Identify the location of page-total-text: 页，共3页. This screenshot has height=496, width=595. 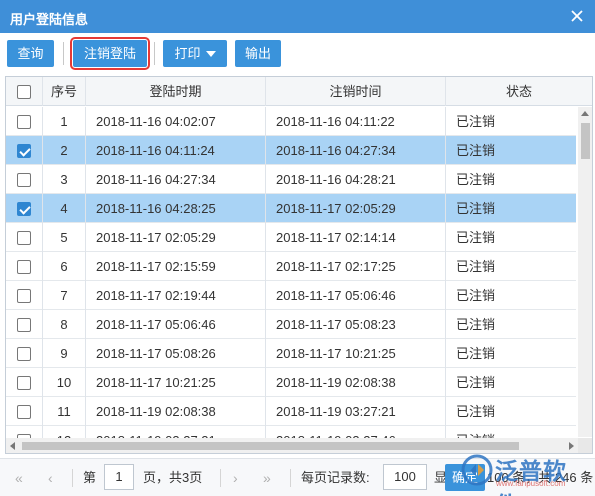
(173, 477).